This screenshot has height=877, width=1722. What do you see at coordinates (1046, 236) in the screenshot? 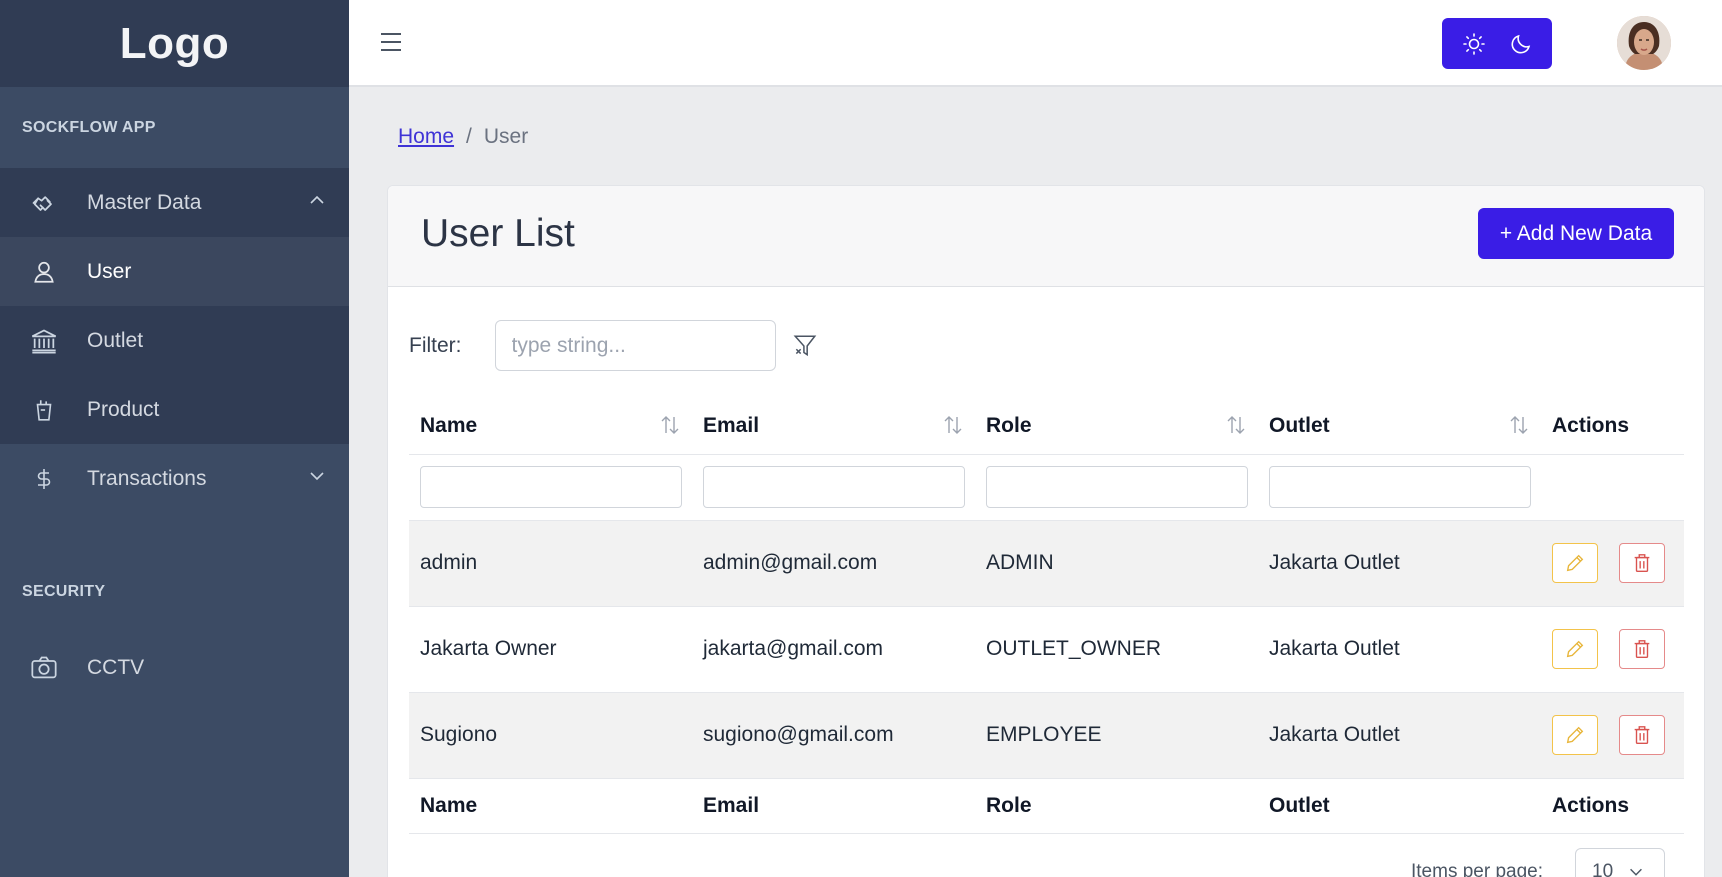
I see `card-header: User List + Add New Data` at bounding box center [1046, 236].